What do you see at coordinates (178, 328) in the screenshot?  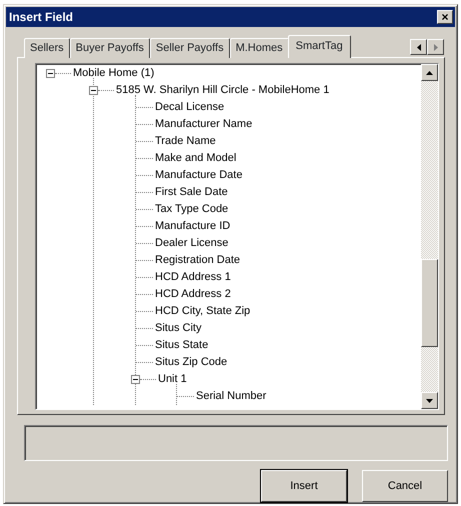 I see `tree-item: Situs City` at bounding box center [178, 328].